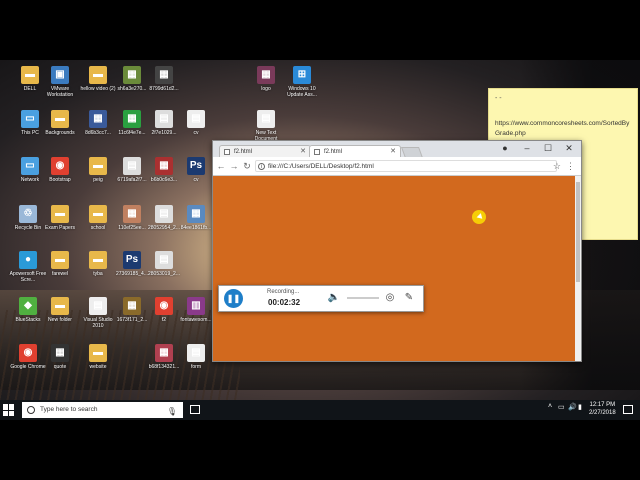 This screenshot has width=640, height=480. I want to click on search-placeholder: Type here to search, so click(69, 409).